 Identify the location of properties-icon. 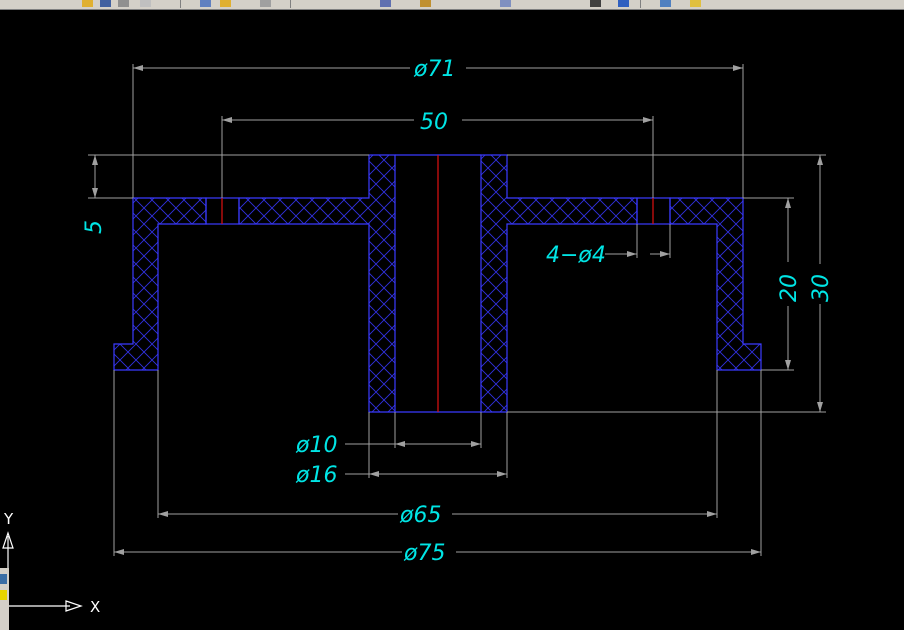
(385, 3).